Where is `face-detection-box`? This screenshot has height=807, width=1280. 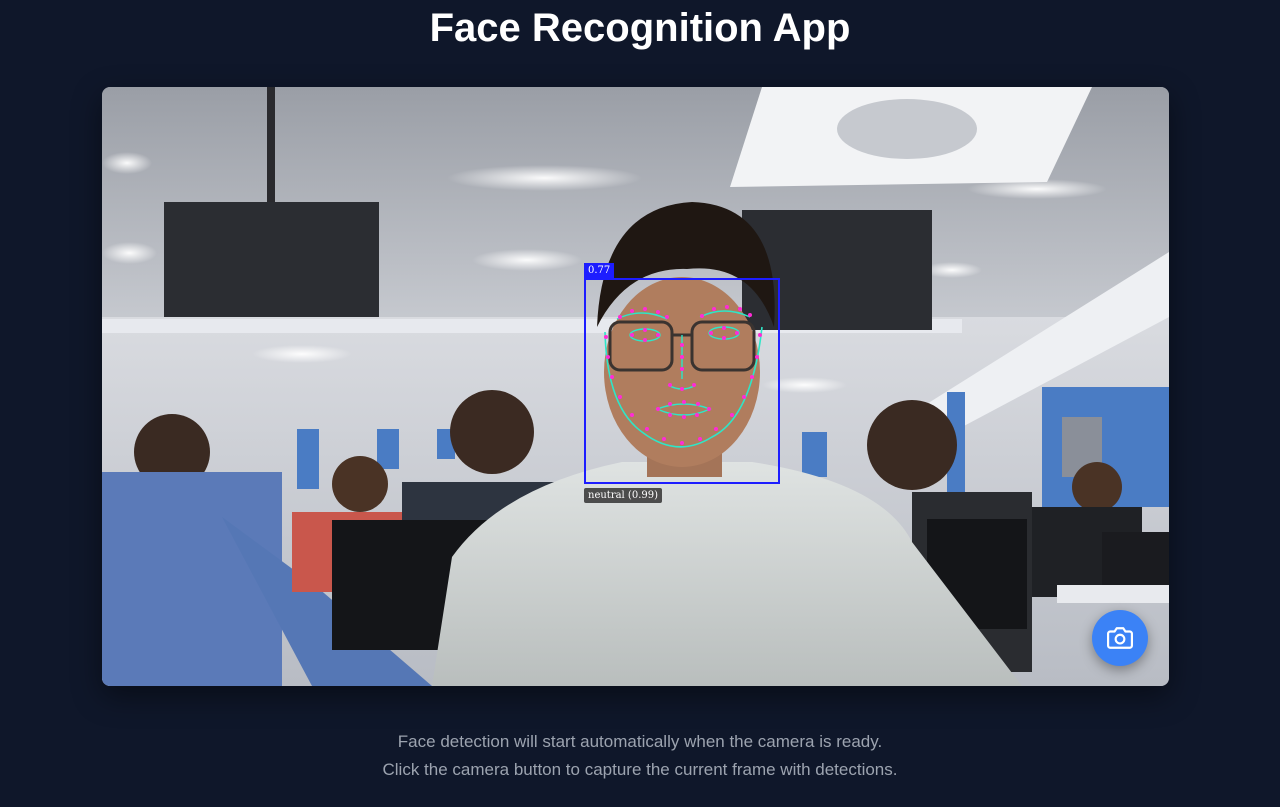 face-detection-box is located at coordinates (682, 381).